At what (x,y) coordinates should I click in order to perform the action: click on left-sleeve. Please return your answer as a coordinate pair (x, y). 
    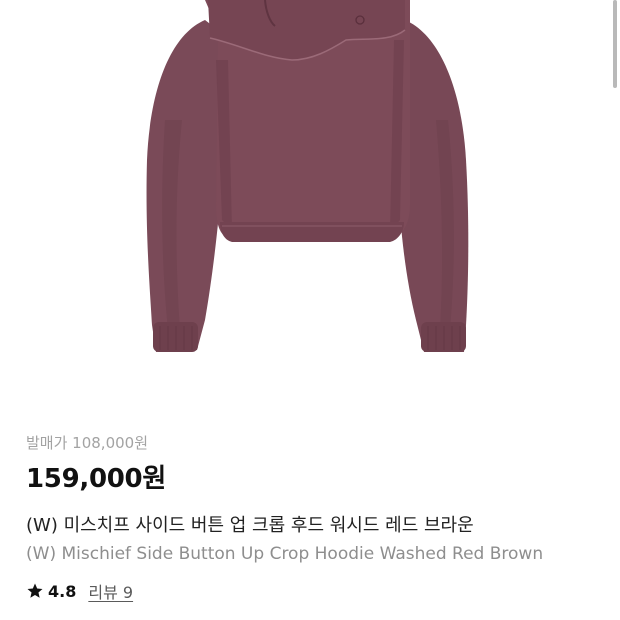
    Looking at the image, I should click on (184, 186).